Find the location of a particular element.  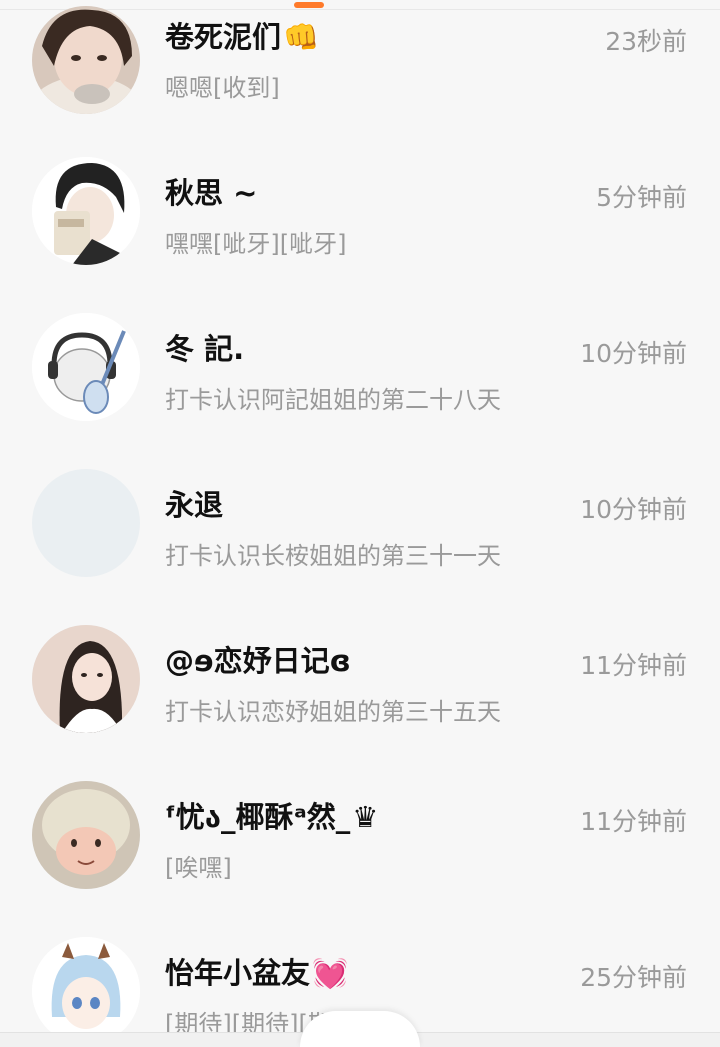

blank-avatar is located at coordinates (86, 523).